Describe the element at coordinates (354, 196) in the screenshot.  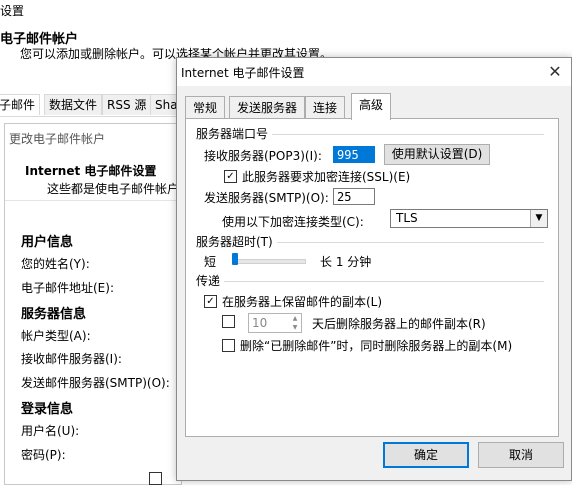
I see `smtp-port-input: 25` at that location.